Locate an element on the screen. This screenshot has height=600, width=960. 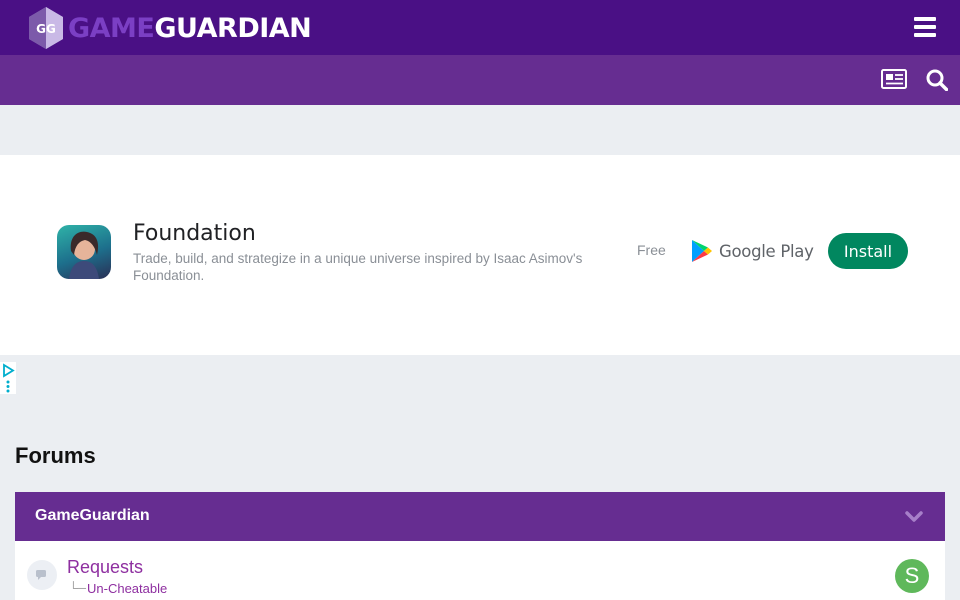
category-header: GameGuardian is located at coordinates (480, 516).